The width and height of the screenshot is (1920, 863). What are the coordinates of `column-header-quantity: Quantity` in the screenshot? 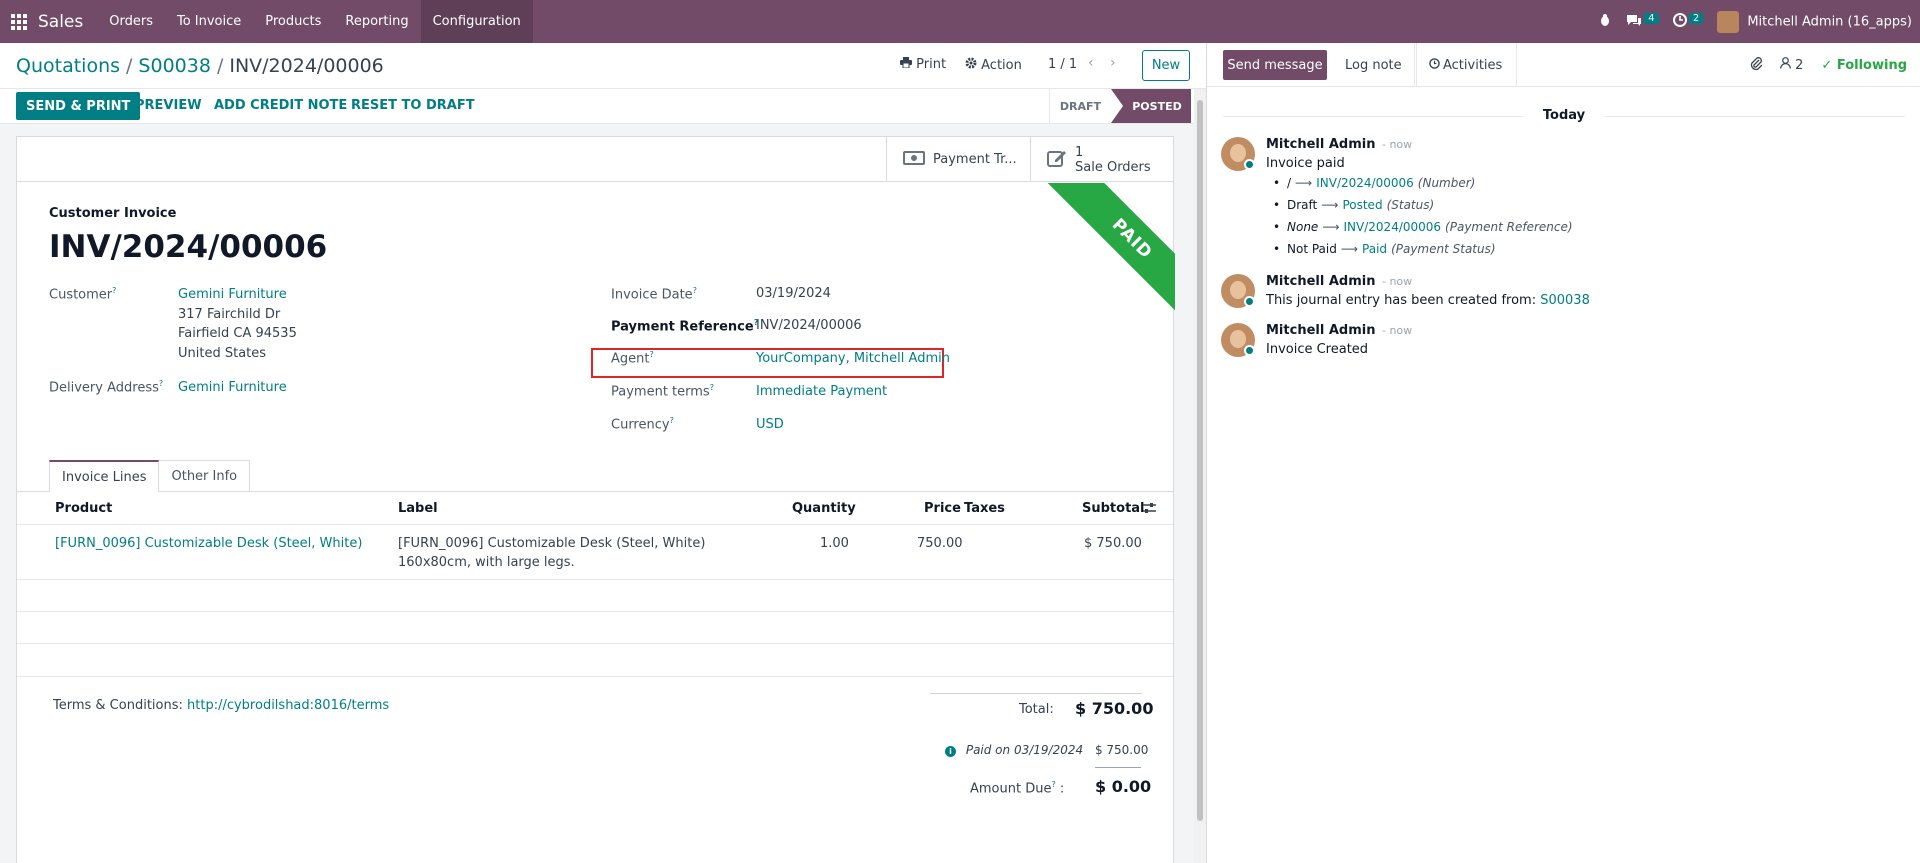 It's located at (824, 508).